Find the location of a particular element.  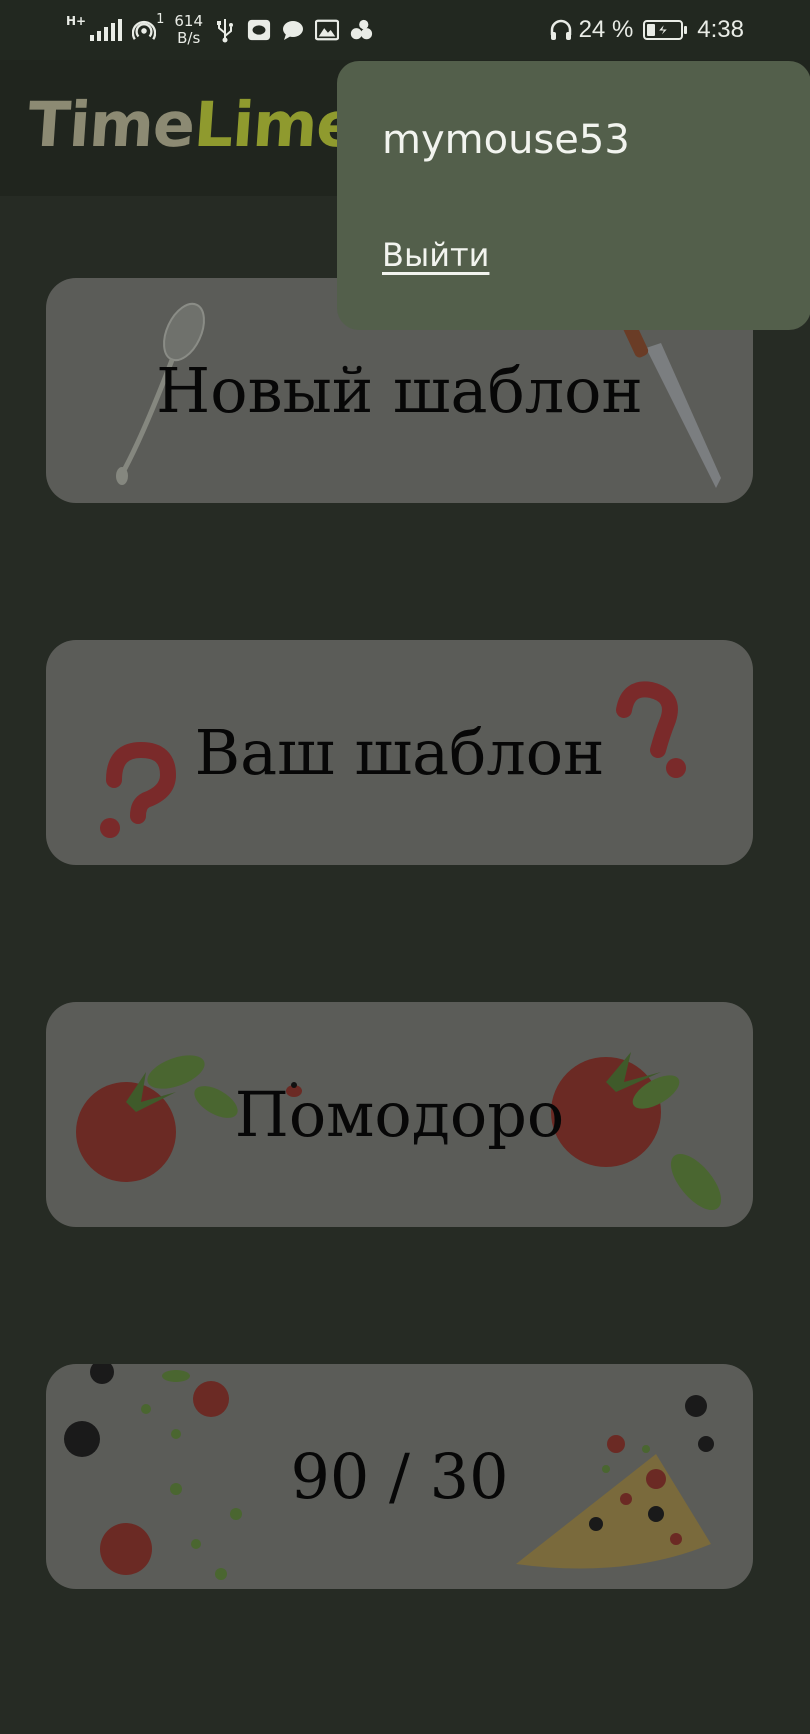

net-speed: 614 B/s is located at coordinates (188, 30).